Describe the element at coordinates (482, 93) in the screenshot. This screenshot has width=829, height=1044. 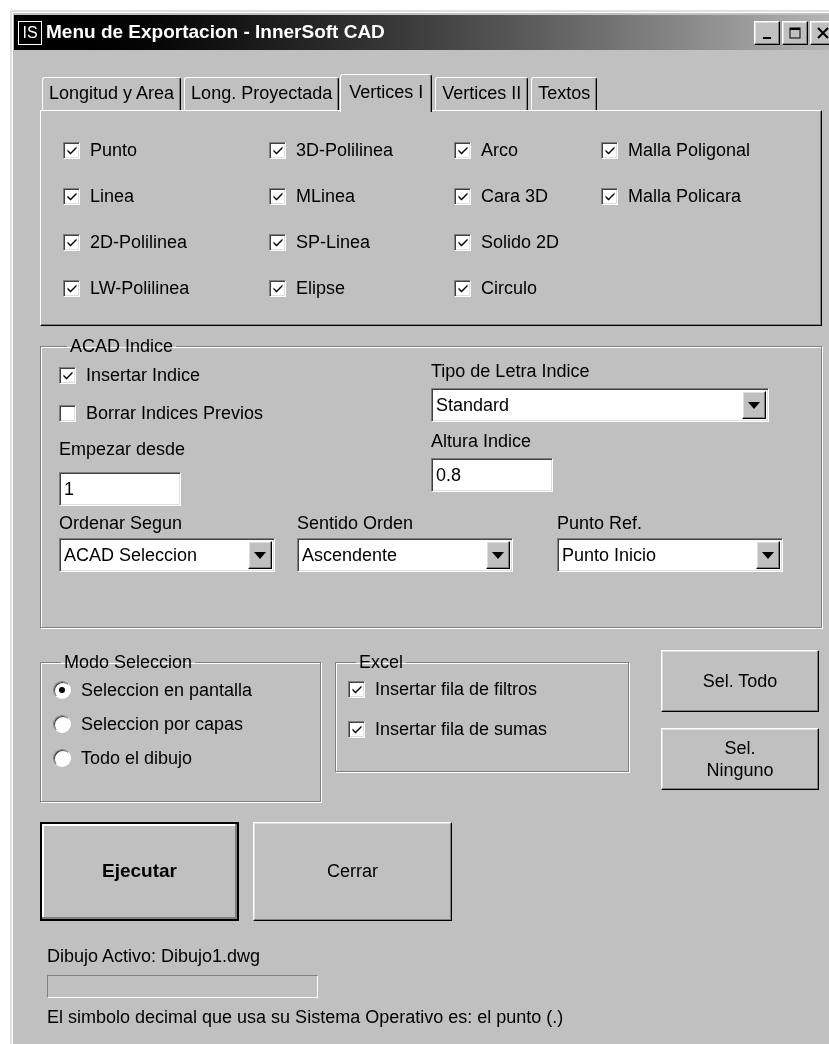
I see `tab: Vertices II` at that location.